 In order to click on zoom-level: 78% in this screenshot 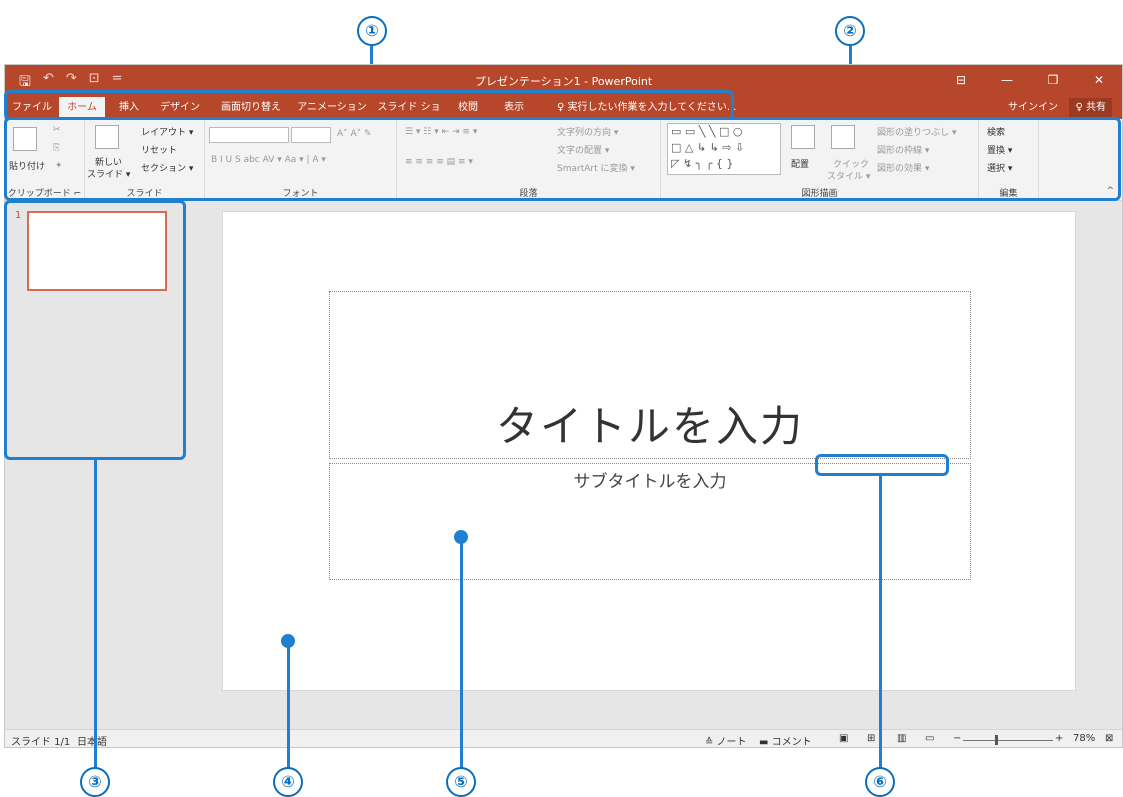, I will do `click(1084, 738)`.